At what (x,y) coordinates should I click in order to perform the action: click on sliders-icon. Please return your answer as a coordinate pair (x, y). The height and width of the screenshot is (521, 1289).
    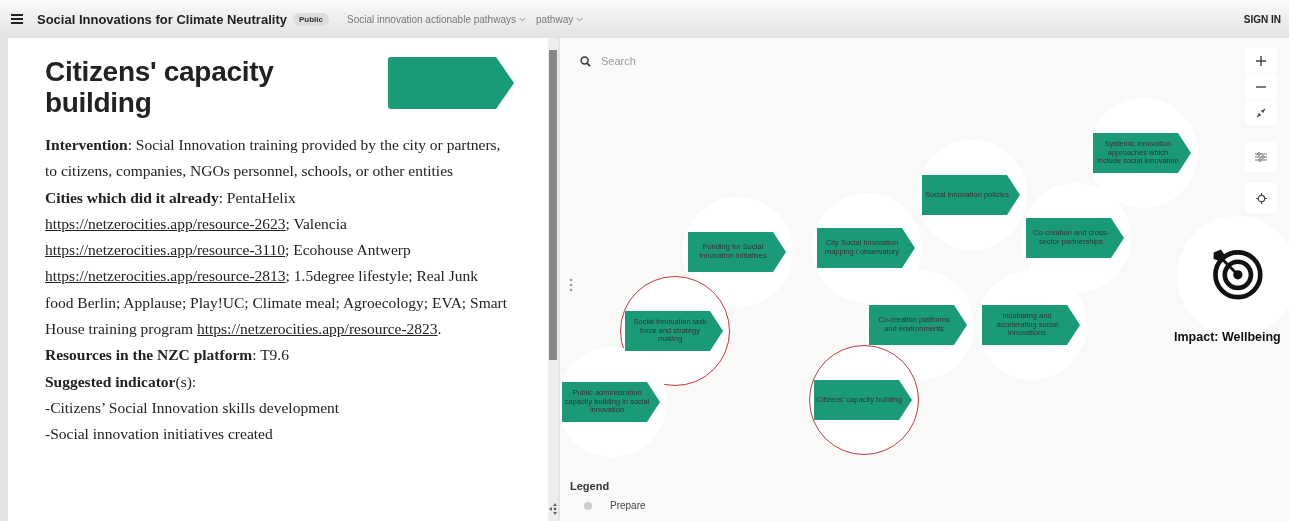
    Looking at the image, I should click on (1261, 157).